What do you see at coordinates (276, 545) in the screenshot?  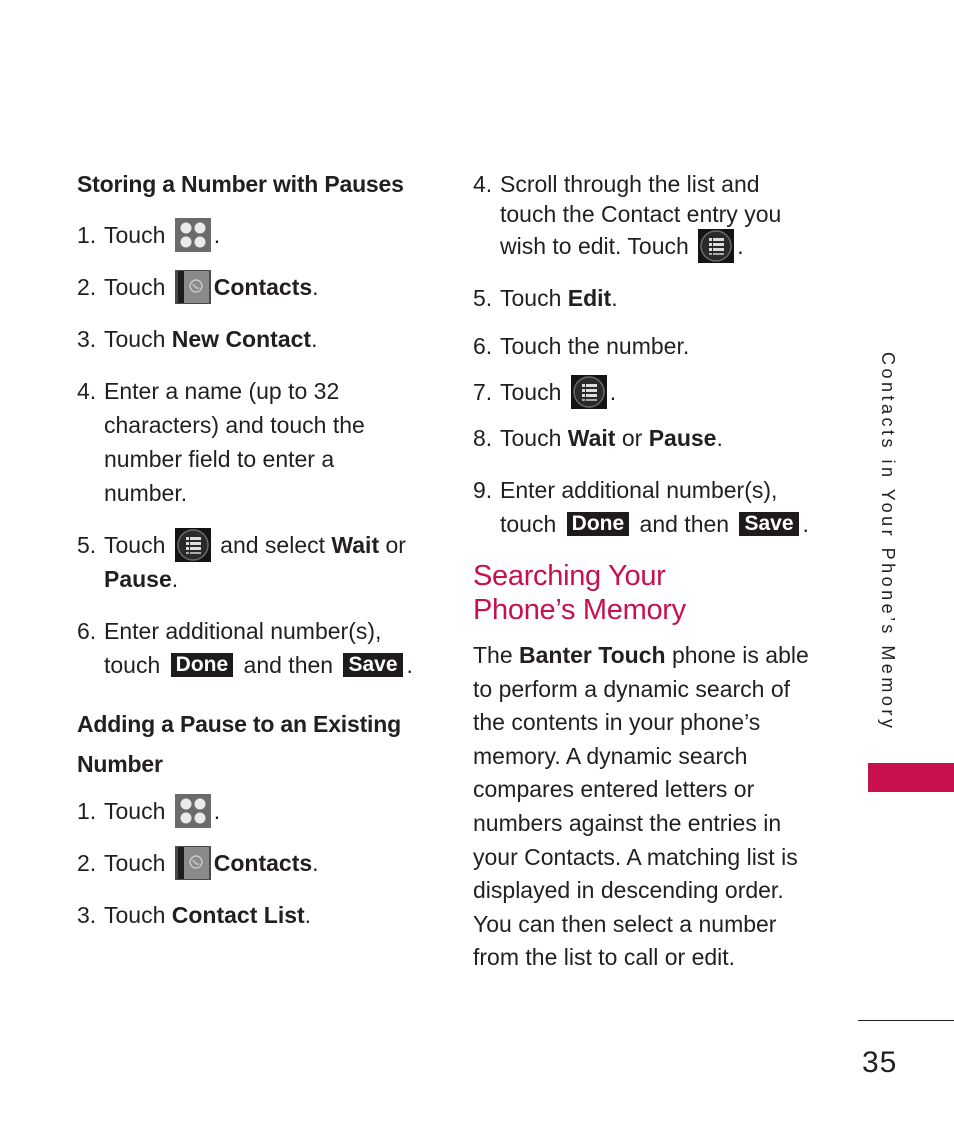 I see `step-text: and select` at bounding box center [276, 545].